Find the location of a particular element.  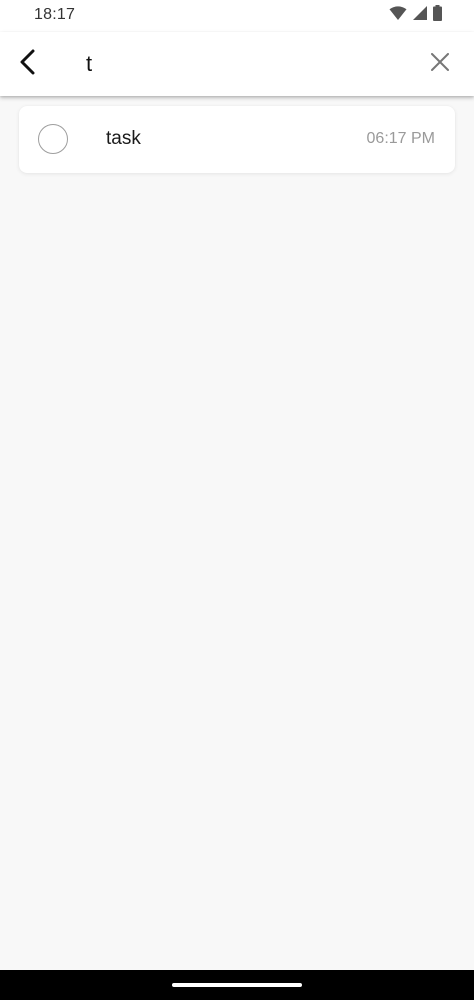

close-icon is located at coordinates (440, 64).